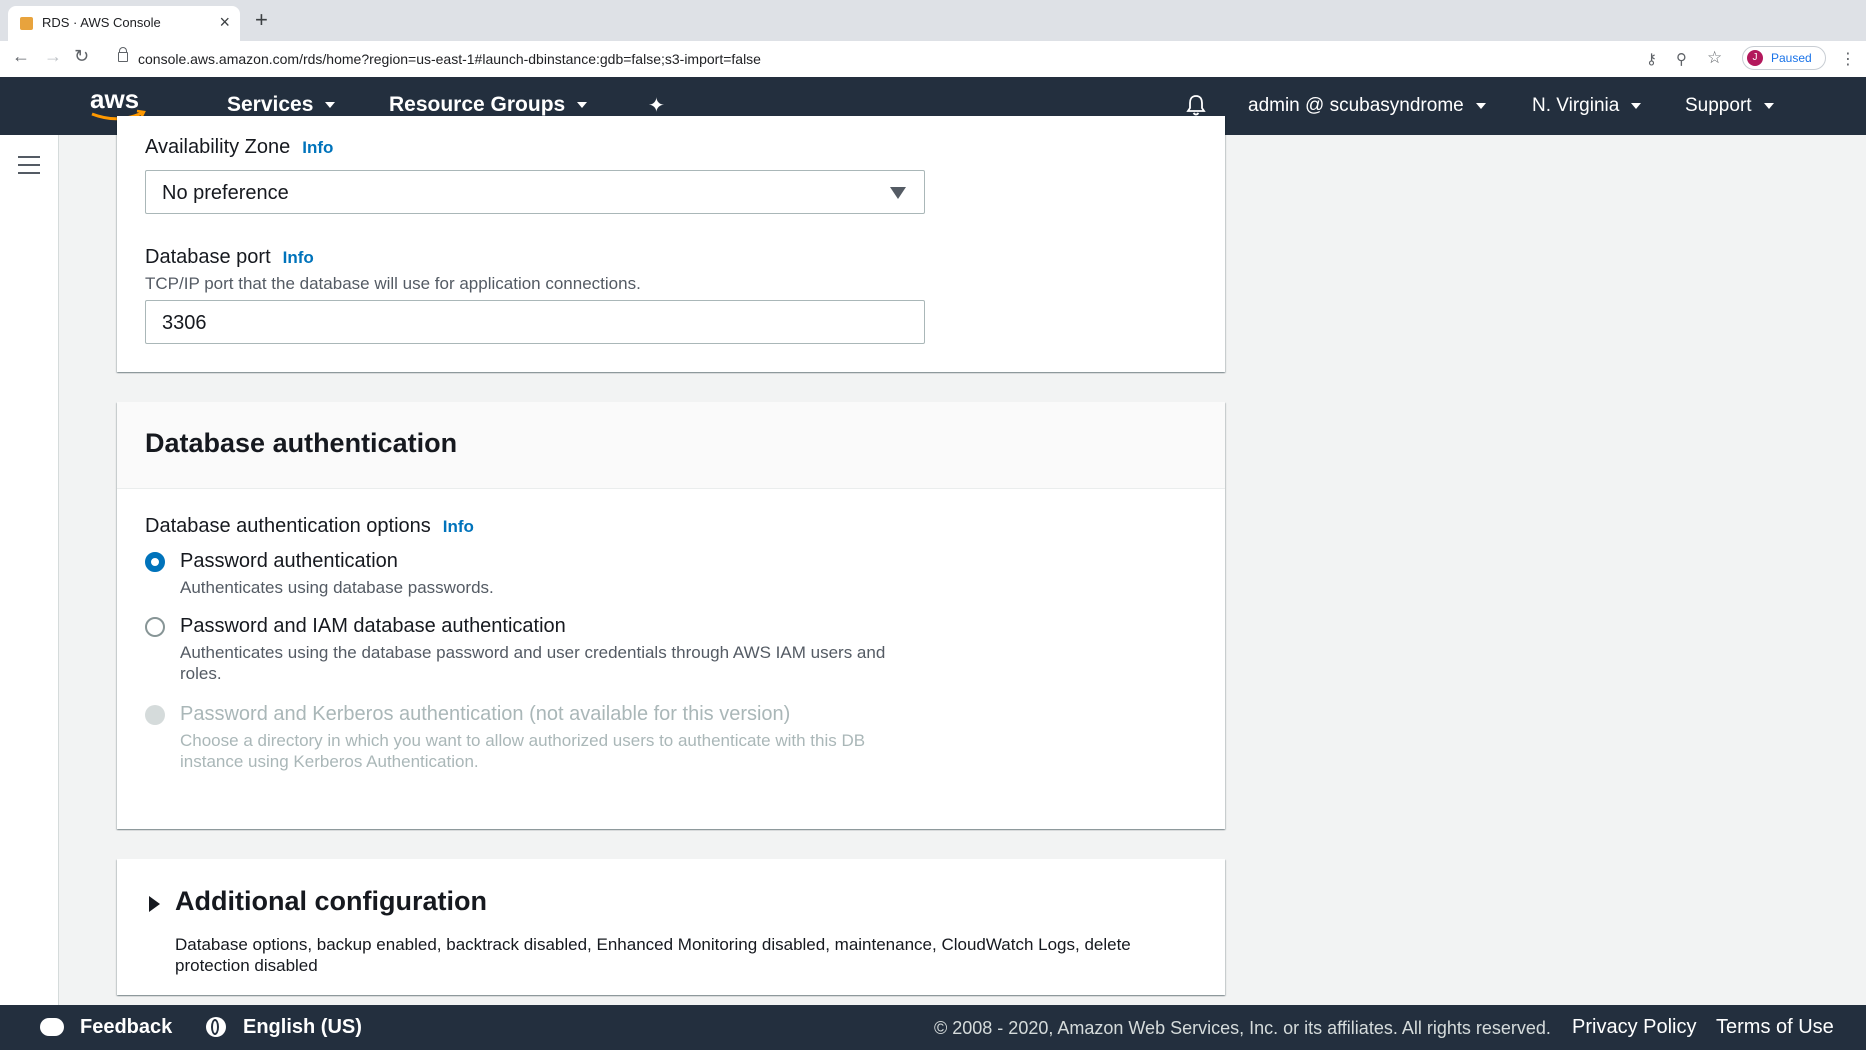 Image resolution: width=1866 pixels, height=1050 pixels. What do you see at coordinates (1367, 106) in the screenshot?
I see `account-menu: admin @ scubasyndrome` at bounding box center [1367, 106].